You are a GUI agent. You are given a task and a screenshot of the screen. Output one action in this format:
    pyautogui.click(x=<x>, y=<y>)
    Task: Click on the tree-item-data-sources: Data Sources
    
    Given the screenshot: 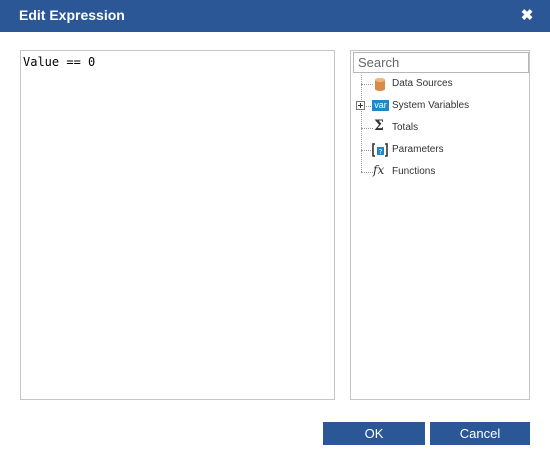 What is the action you would take?
    pyautogui.click(x=440, y=84)
    